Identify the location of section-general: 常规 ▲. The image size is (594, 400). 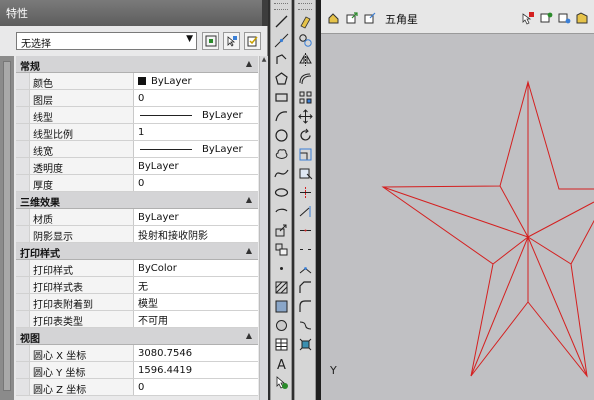
(137, 64).